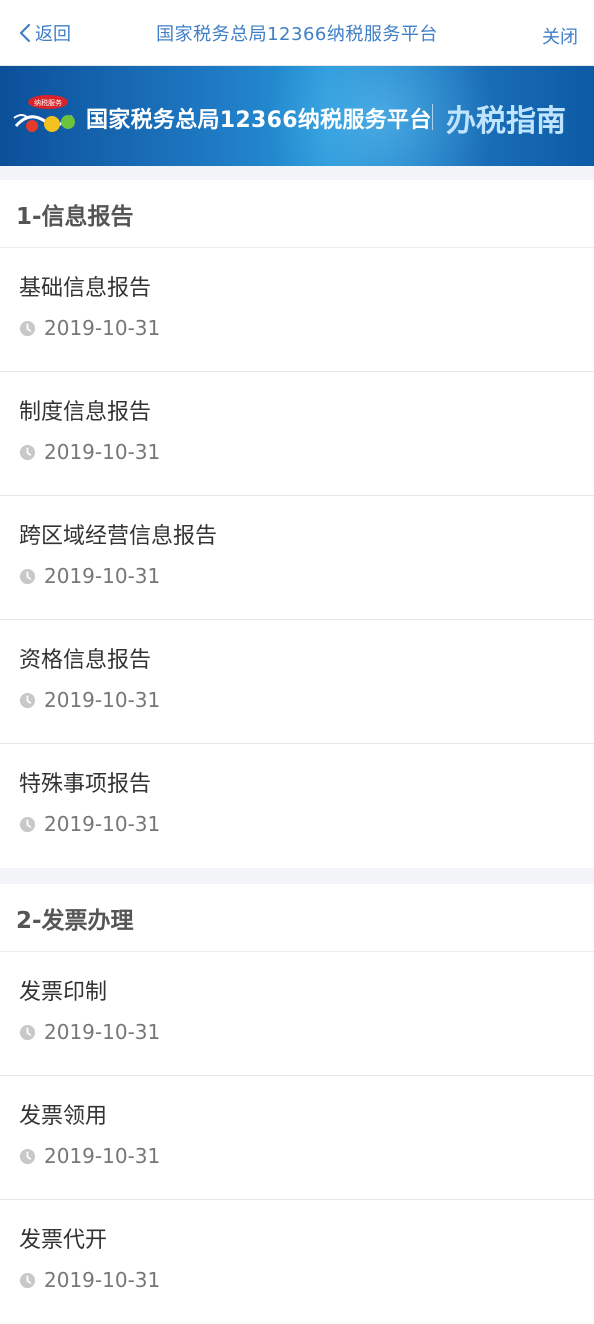 The image size is (594, 1324). Describe the element at coordinates (506, 121) in the screenshot. I see `banner-subtitle: 办税指南` at that location.